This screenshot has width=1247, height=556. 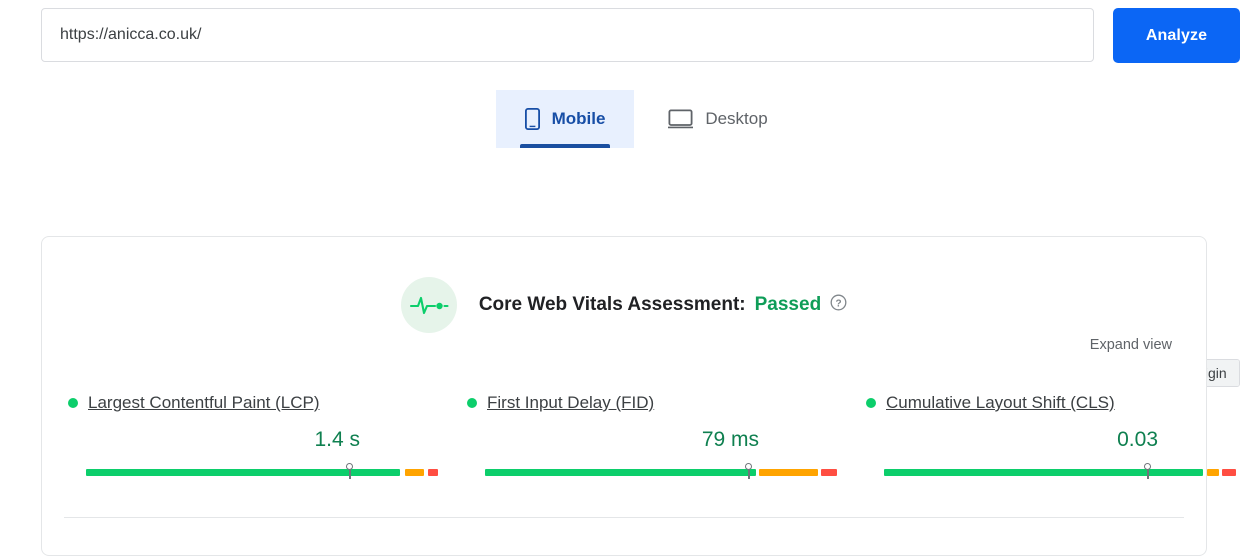 What do you see at coordinates (337, 439) in the screenshot?
I see `metric-value-lcp: 1.4 s` at bounding box center [337, 439].